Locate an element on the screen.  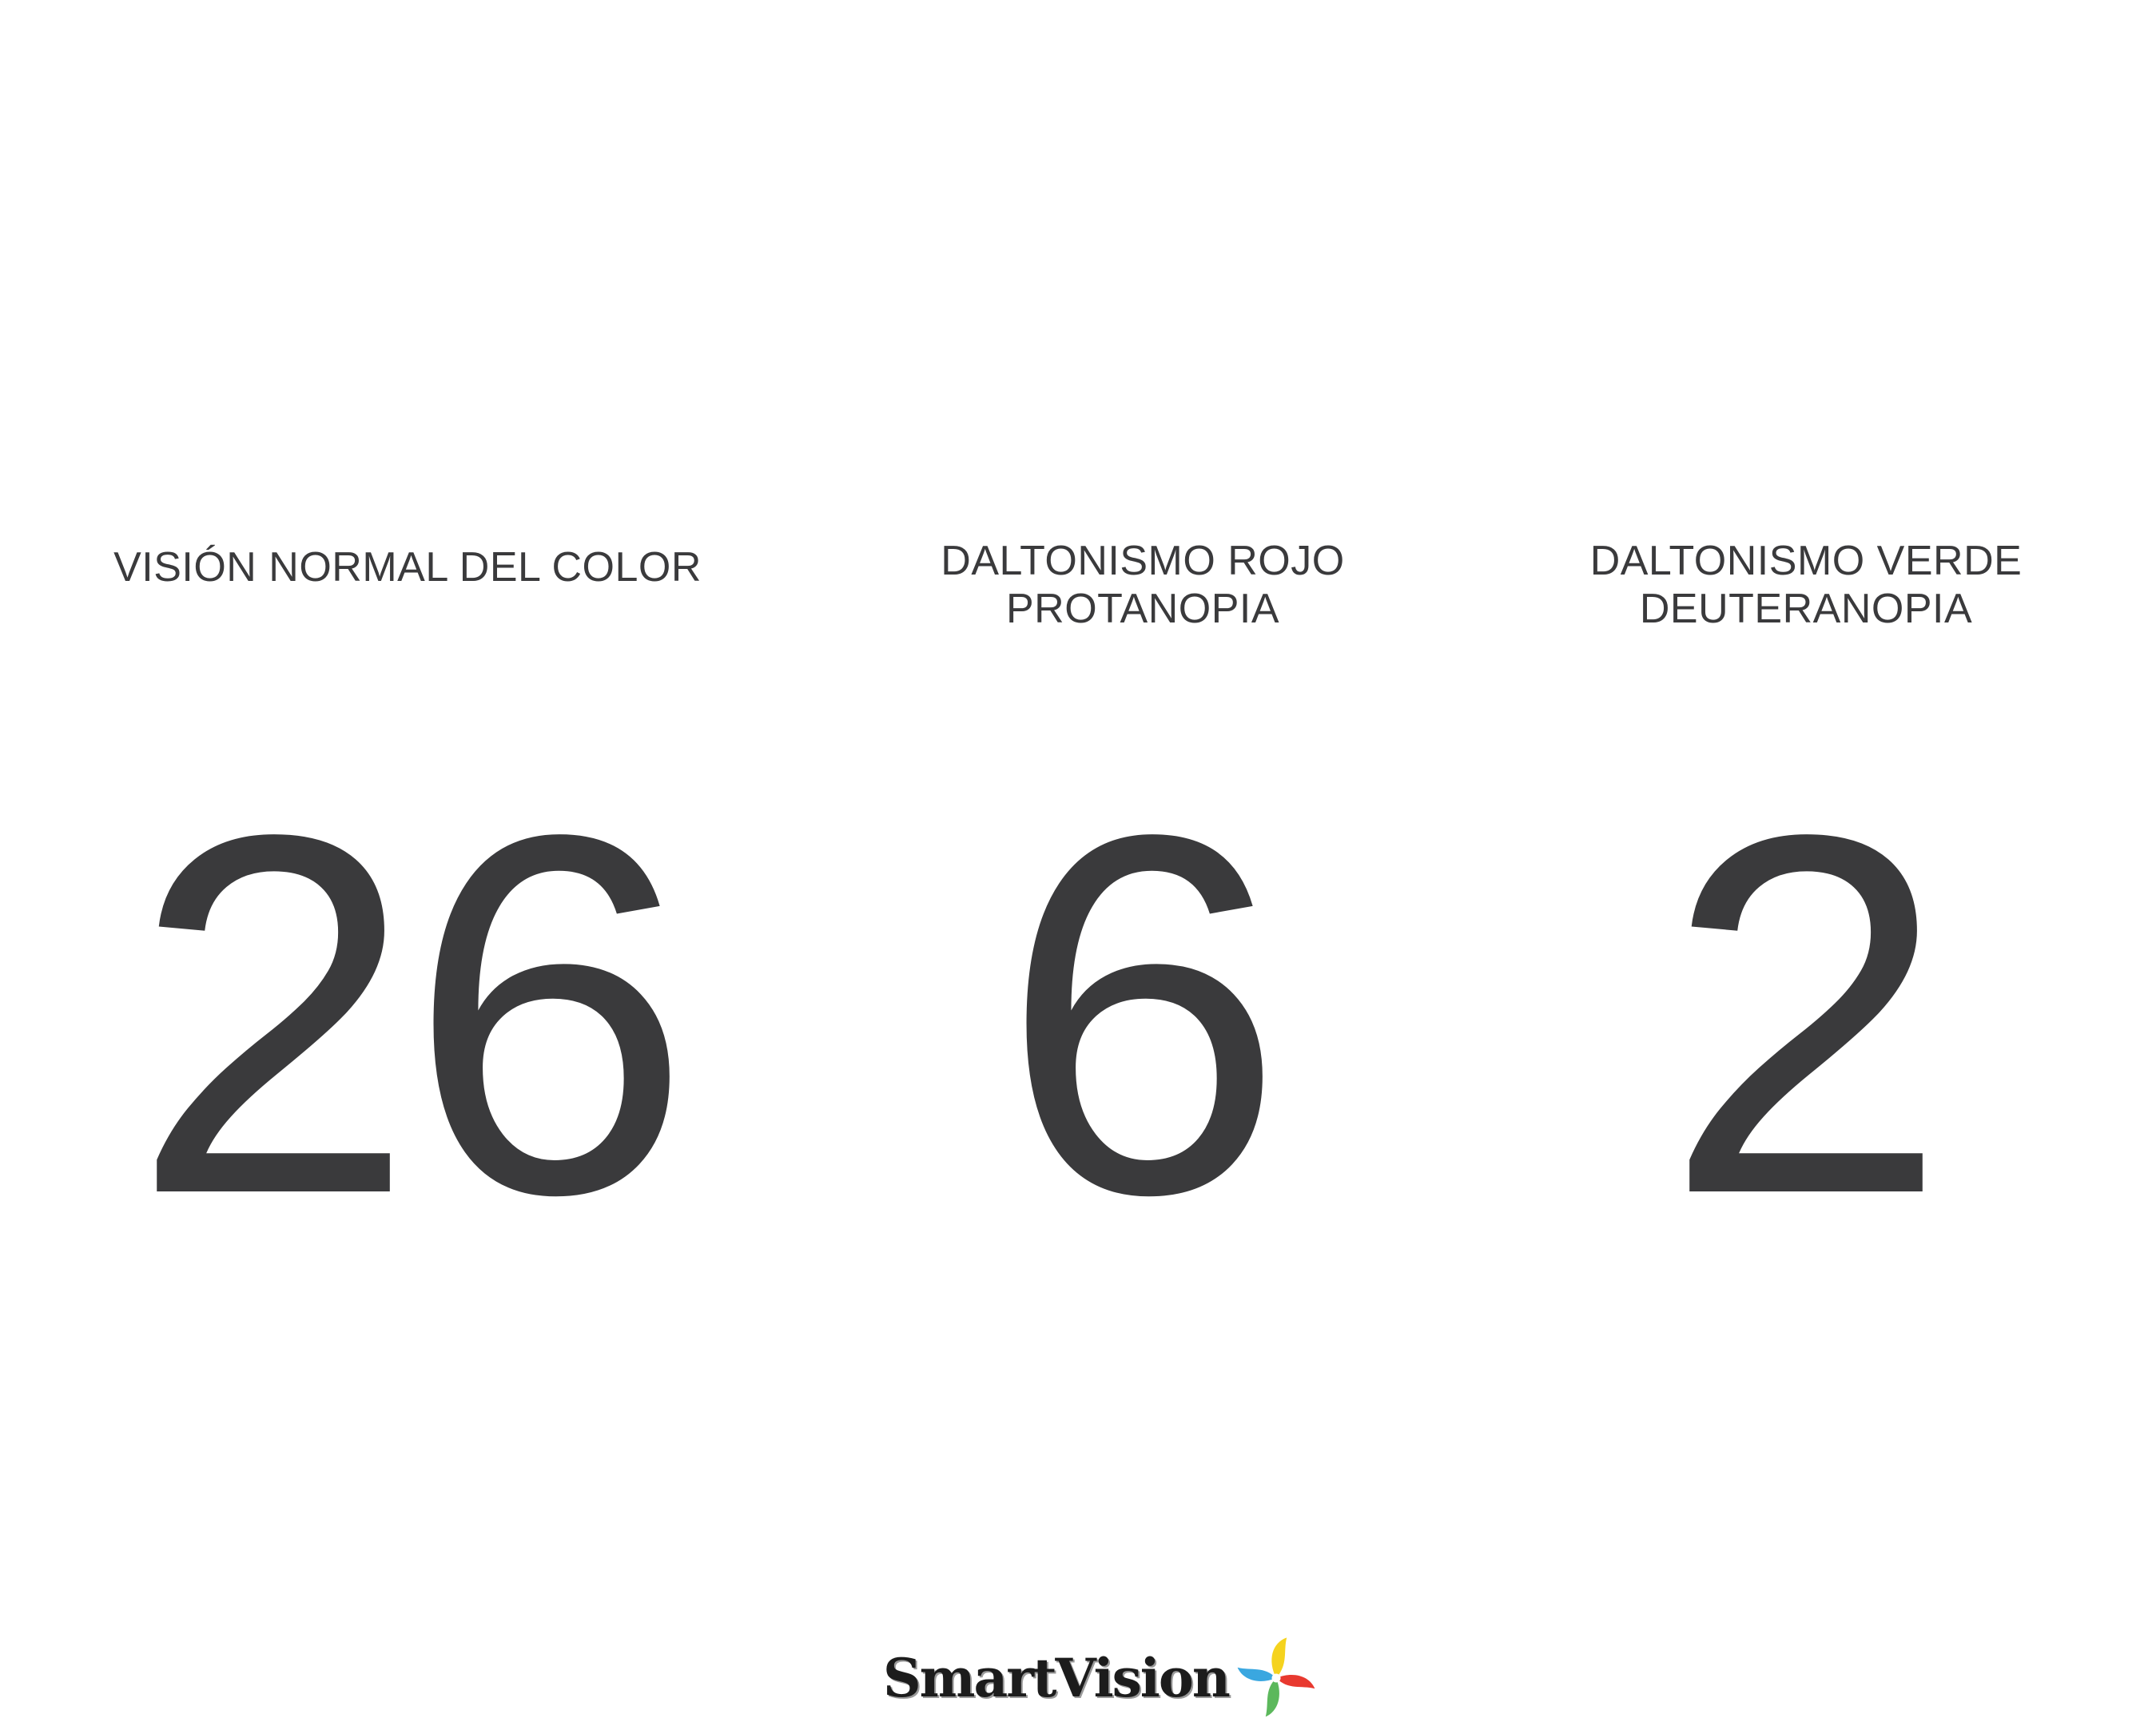
number-protanopia: 6 is located at coordinates (1142, 1014).